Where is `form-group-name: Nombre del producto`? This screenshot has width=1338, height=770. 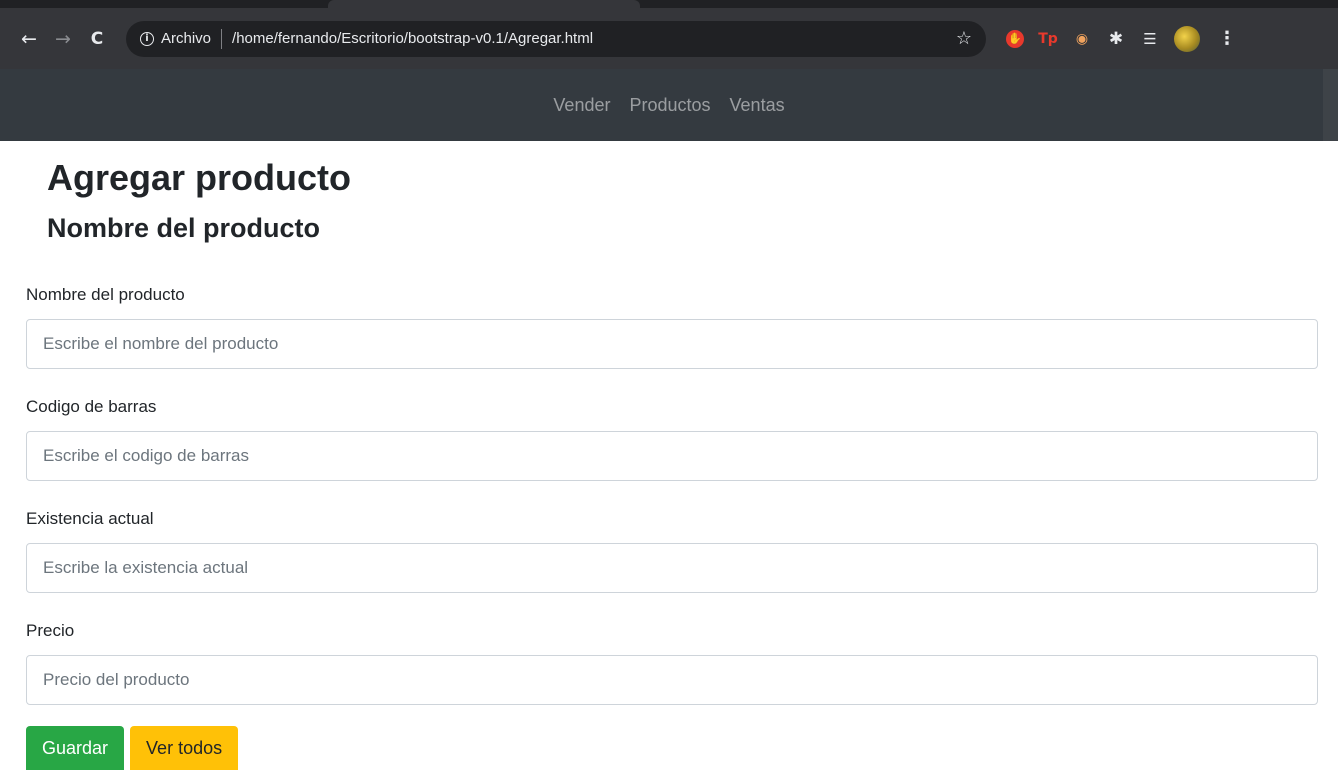 form-group-name: Nombre del producto is located at coordinates (672, 325).